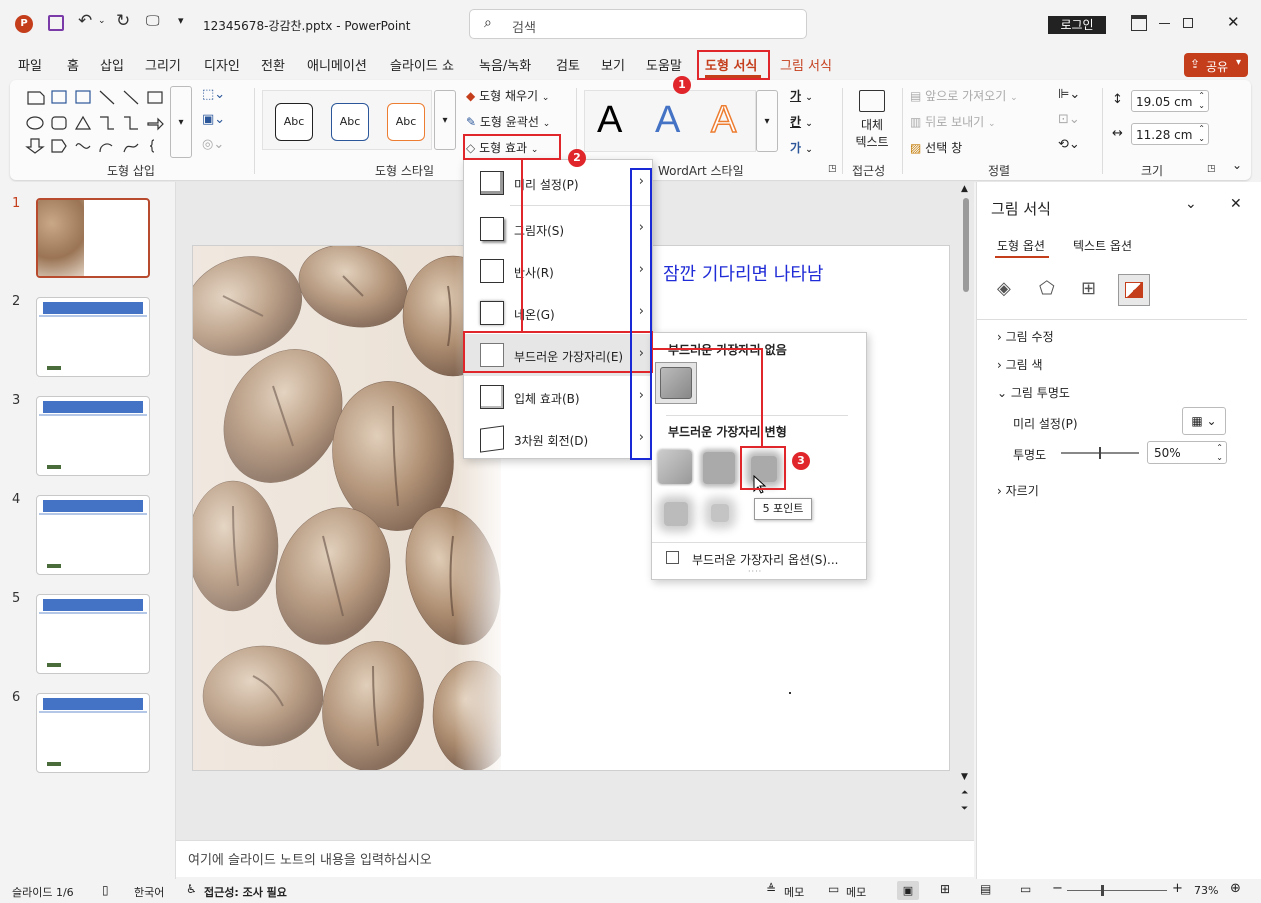 Image resolution: width=1261 pixels, height=903 pixels. I want to click on customize-toolbar-icon: ▾, so click(181, 20).